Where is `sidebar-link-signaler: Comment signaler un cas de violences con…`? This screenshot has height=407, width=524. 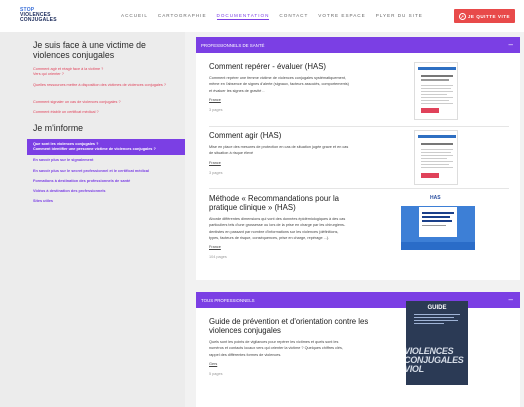 sidebar-link-signaler: Comment signaler un cas de violences con… is located at coordinates (107, 102).